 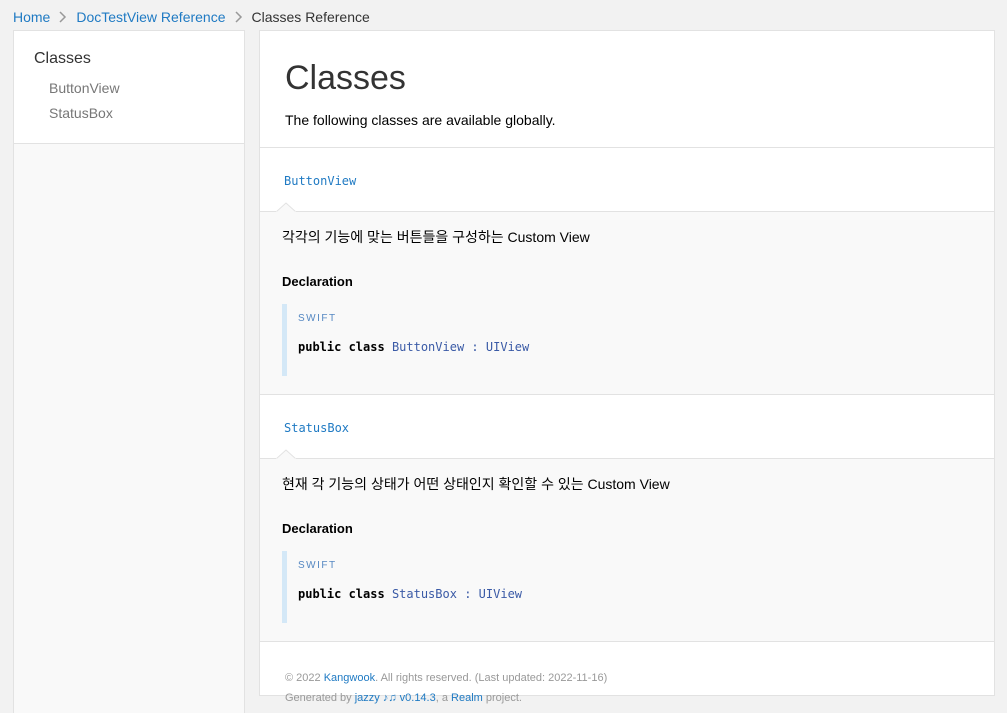 I want to click on footer-text: , a, so click(x=443, y=698).